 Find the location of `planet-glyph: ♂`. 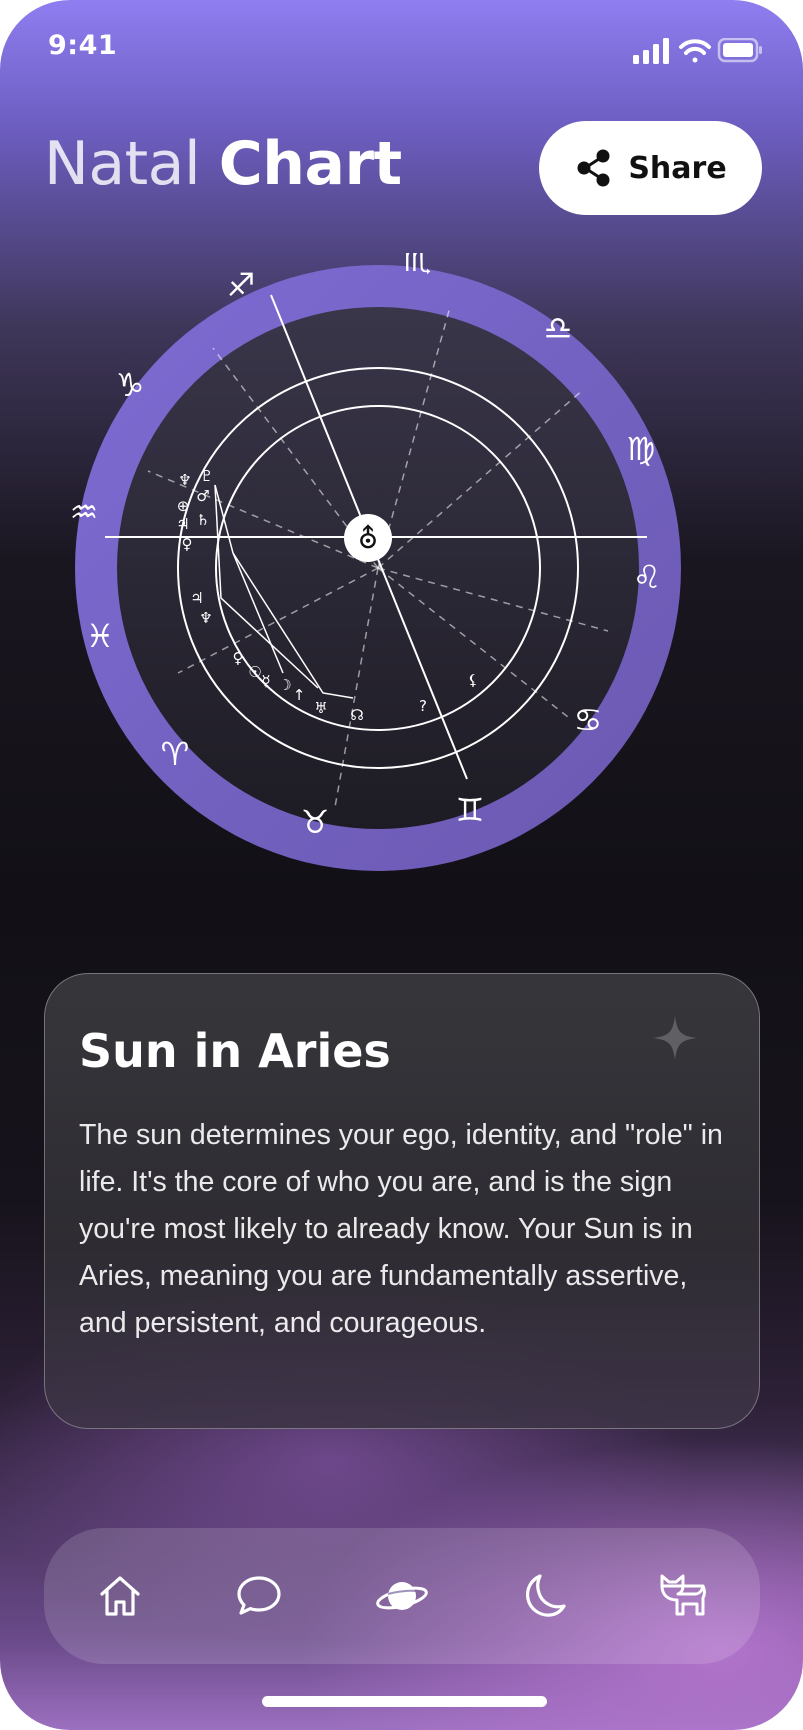

planet-glyph: ♂ is located at coordinates (202, 496).